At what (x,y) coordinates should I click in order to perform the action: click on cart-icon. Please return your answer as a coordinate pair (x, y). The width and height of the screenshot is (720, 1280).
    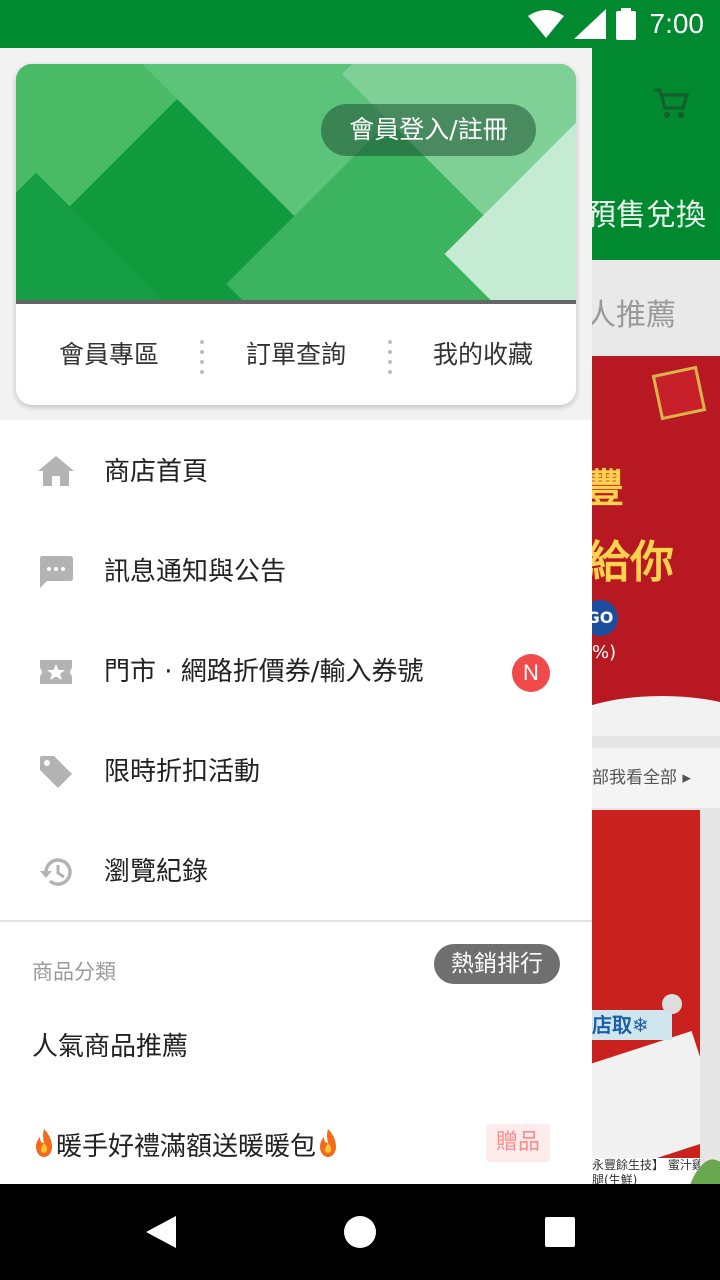
    Looking at the image, I should click on (671, 103).